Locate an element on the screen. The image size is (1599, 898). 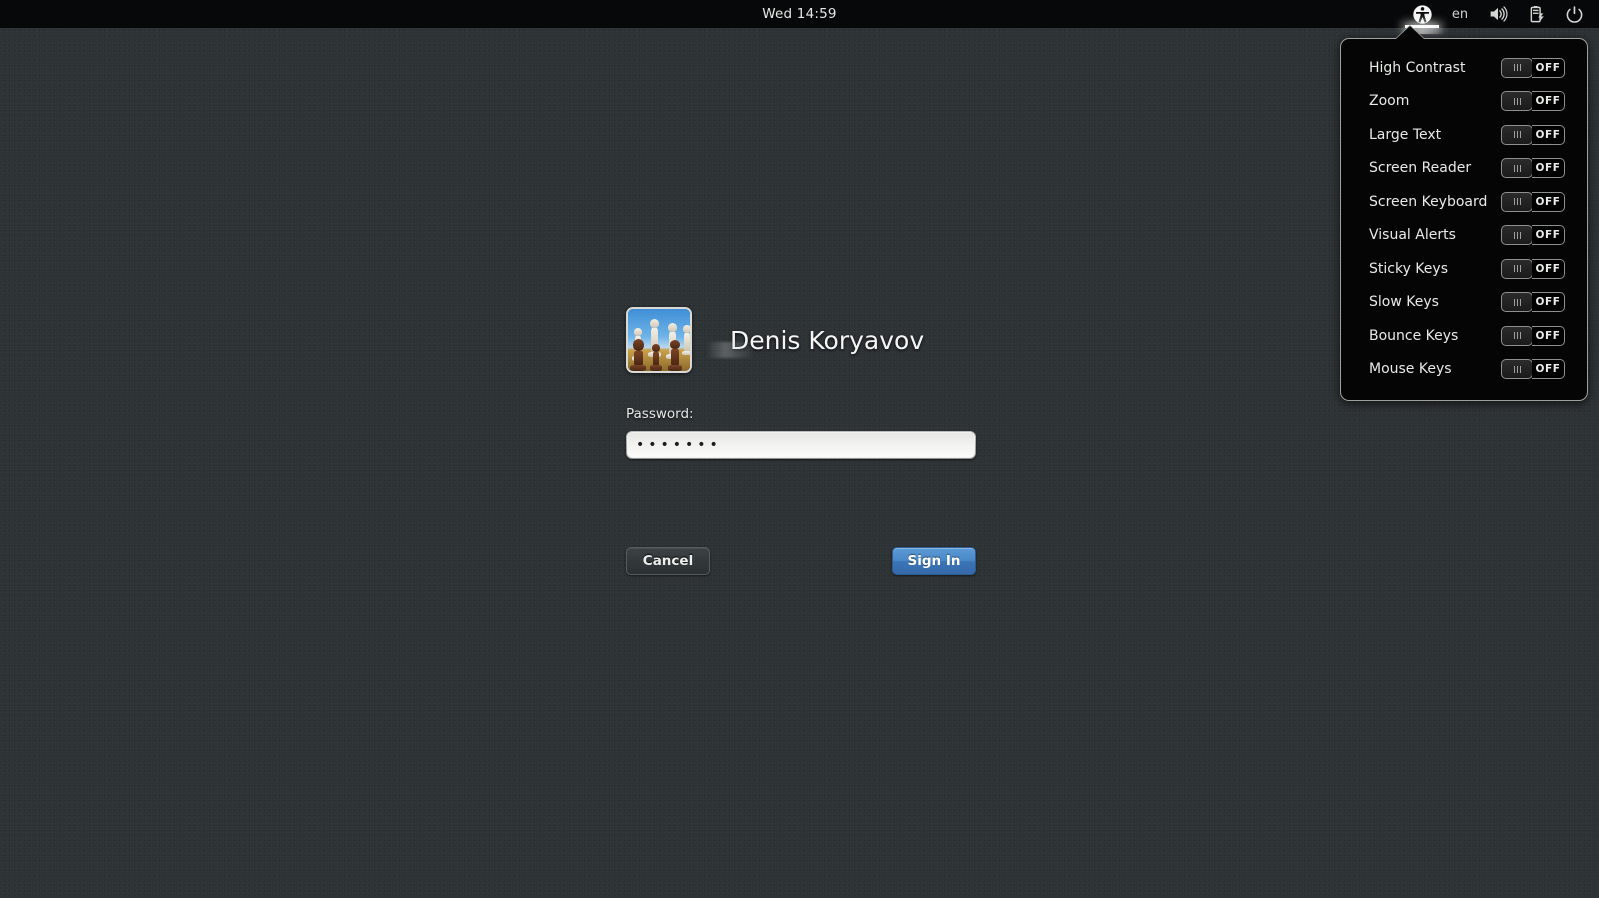
sign-in-button: Sign In is located at coordinates (934, 561).